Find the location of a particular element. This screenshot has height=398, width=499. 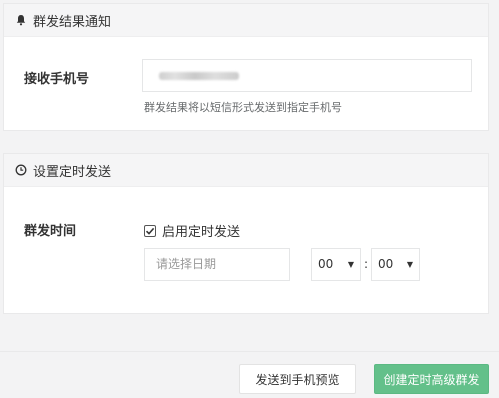

enable-timer-checkbox-row: 启用定时发送 is located at coordinates (192, 230).